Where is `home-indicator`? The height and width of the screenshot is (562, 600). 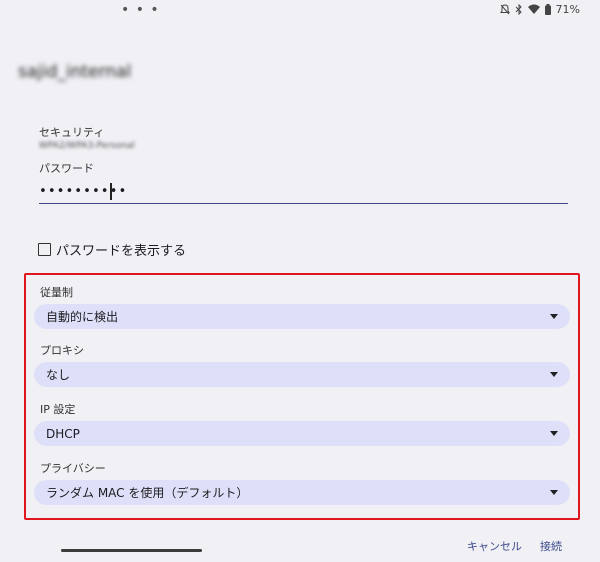 home-indicator is located at coordinates (131, 550).